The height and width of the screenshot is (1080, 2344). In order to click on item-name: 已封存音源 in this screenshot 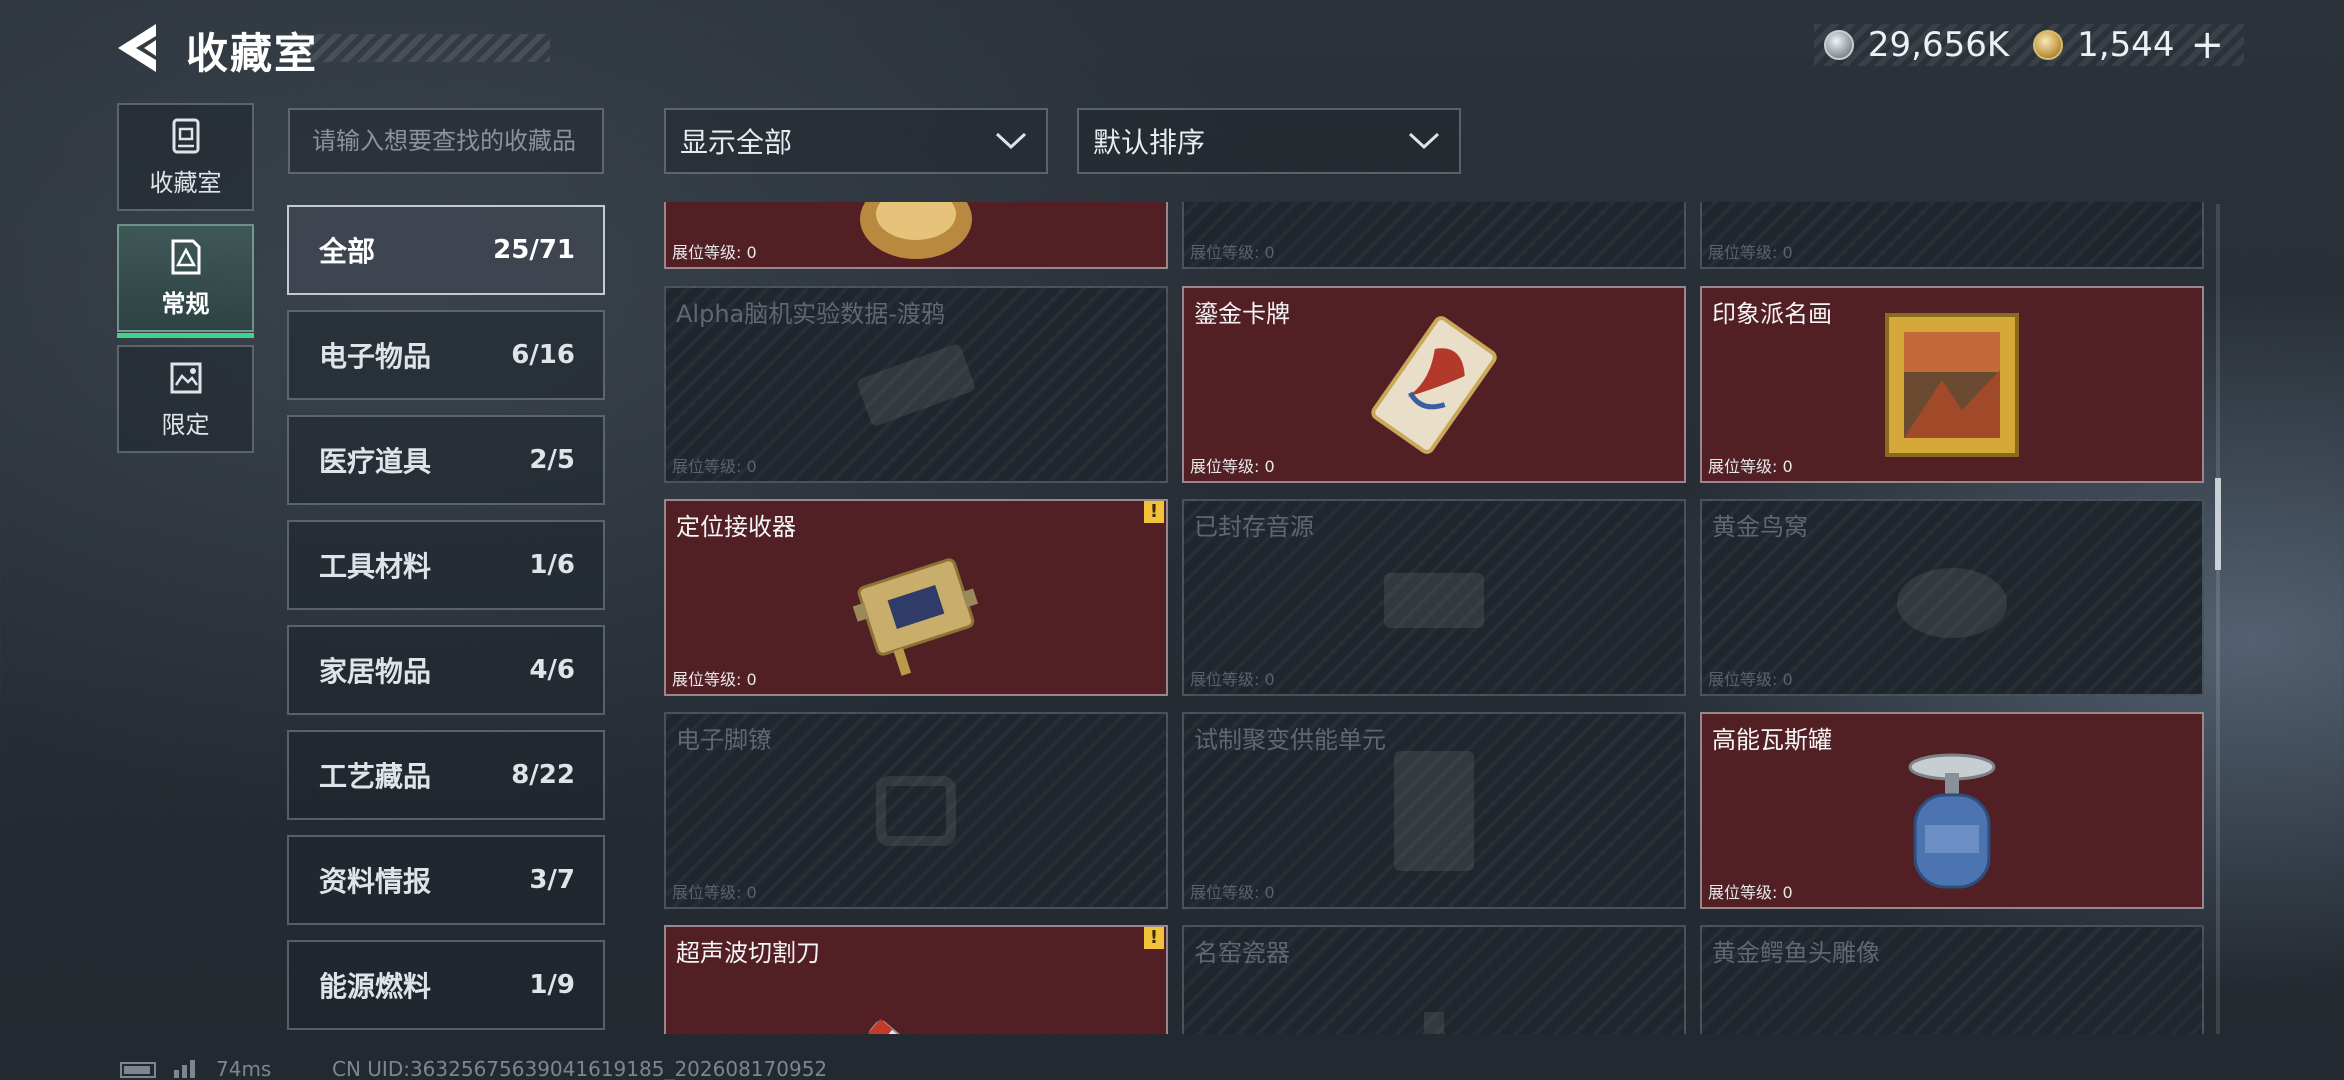, I will do `click(1254, 527)`.